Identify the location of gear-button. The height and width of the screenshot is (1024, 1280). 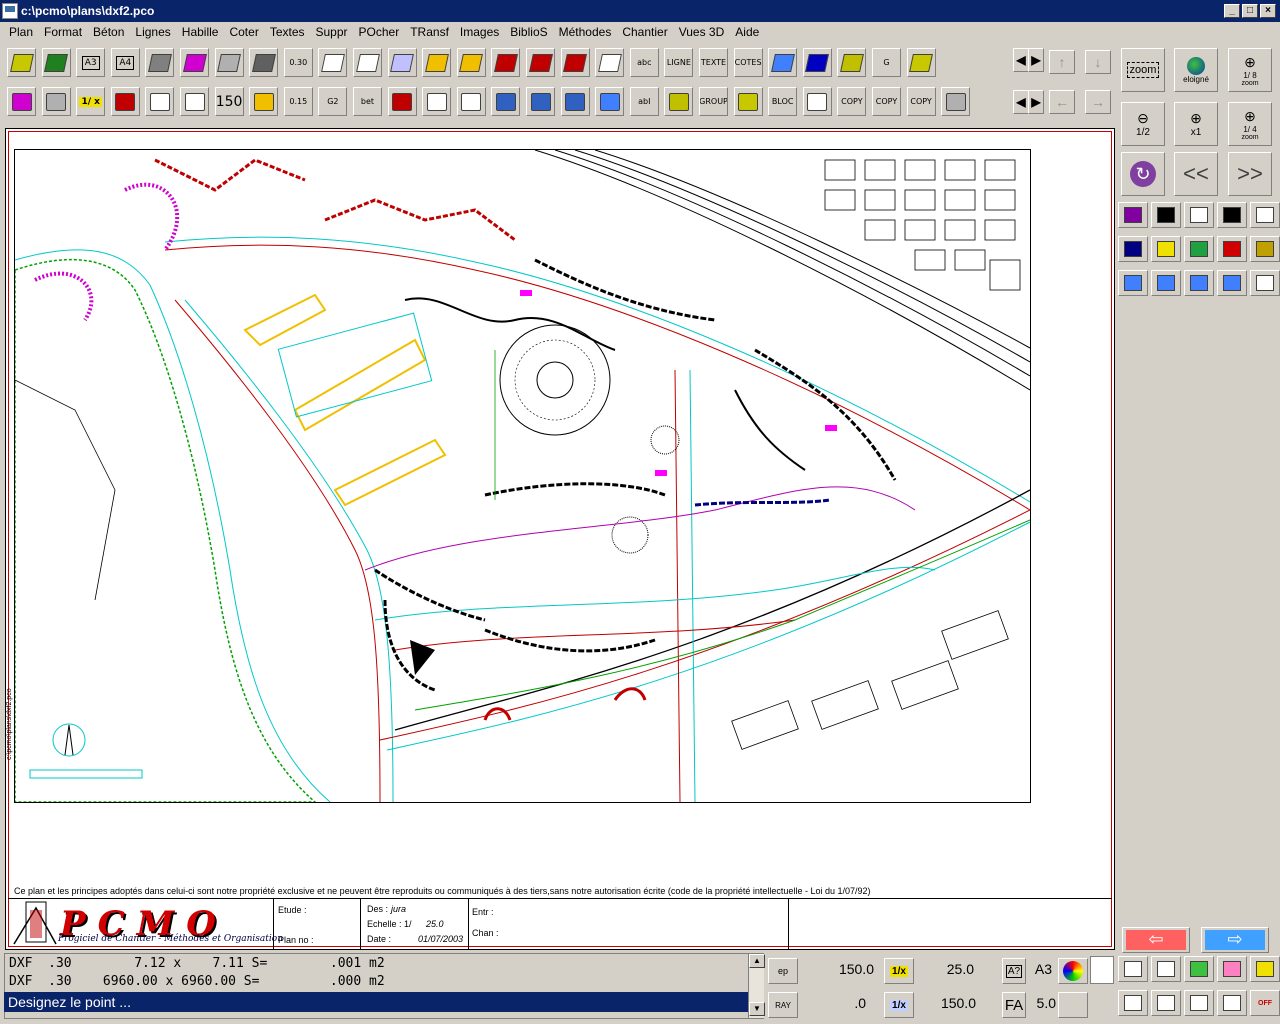
(1265, 249).